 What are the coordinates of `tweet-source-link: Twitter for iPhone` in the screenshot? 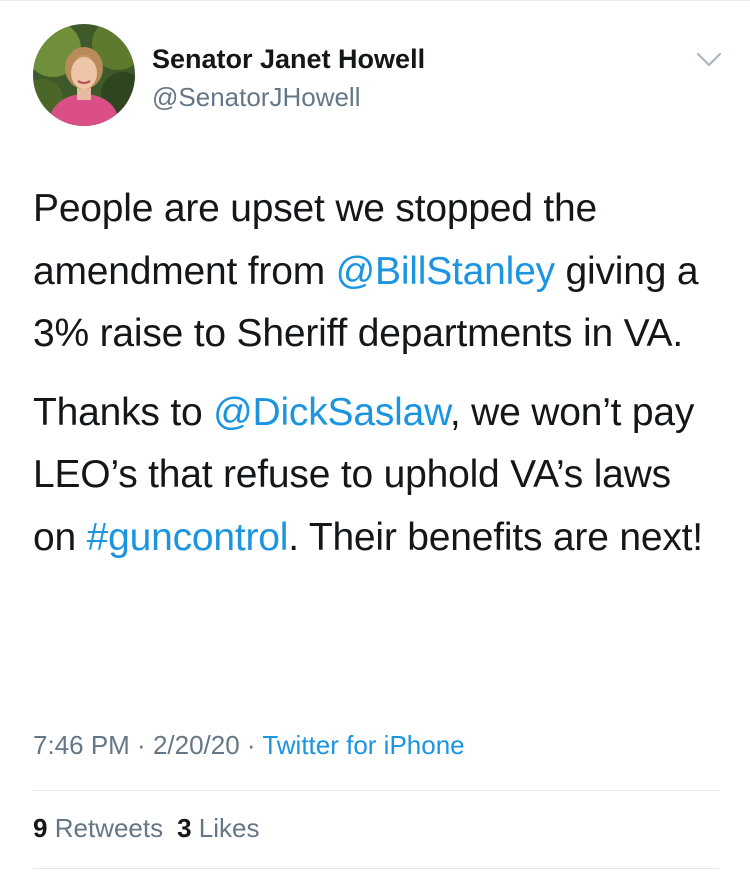 It's located at (363, 745).